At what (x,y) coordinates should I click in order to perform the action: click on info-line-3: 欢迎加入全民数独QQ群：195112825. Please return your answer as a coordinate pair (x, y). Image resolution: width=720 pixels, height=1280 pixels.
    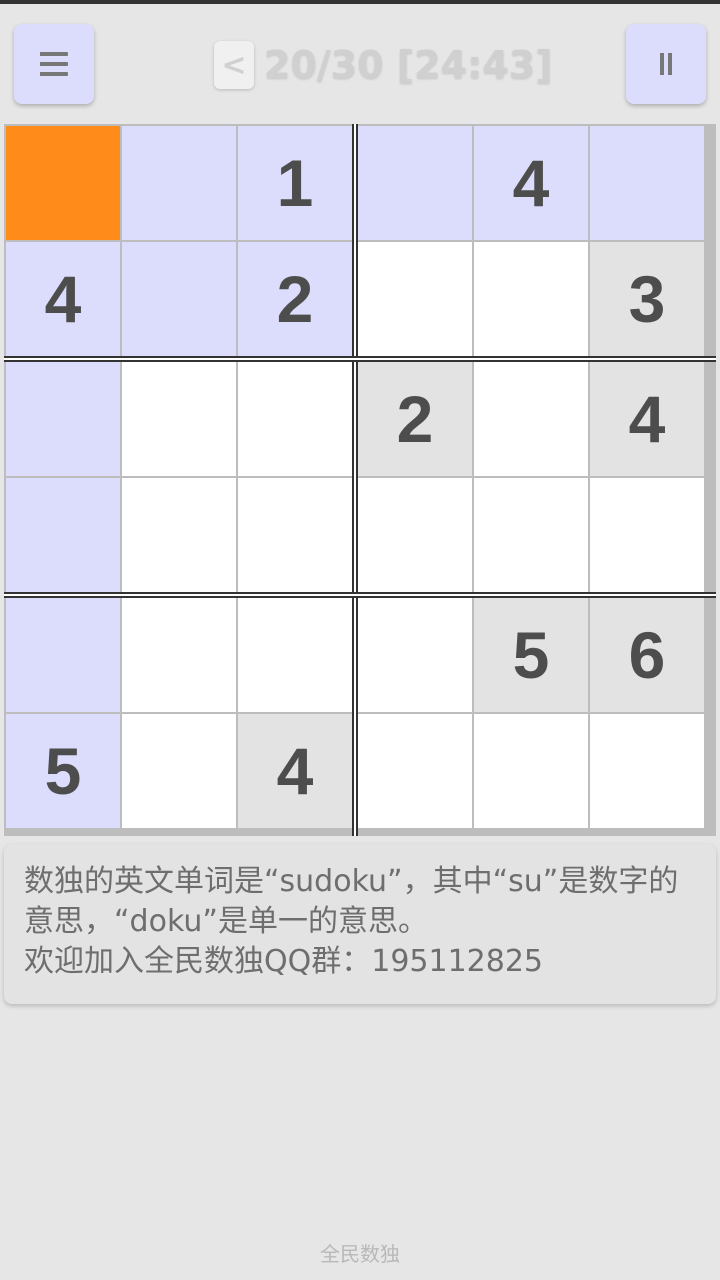
    Looking at the image, I should click on (284, 961).